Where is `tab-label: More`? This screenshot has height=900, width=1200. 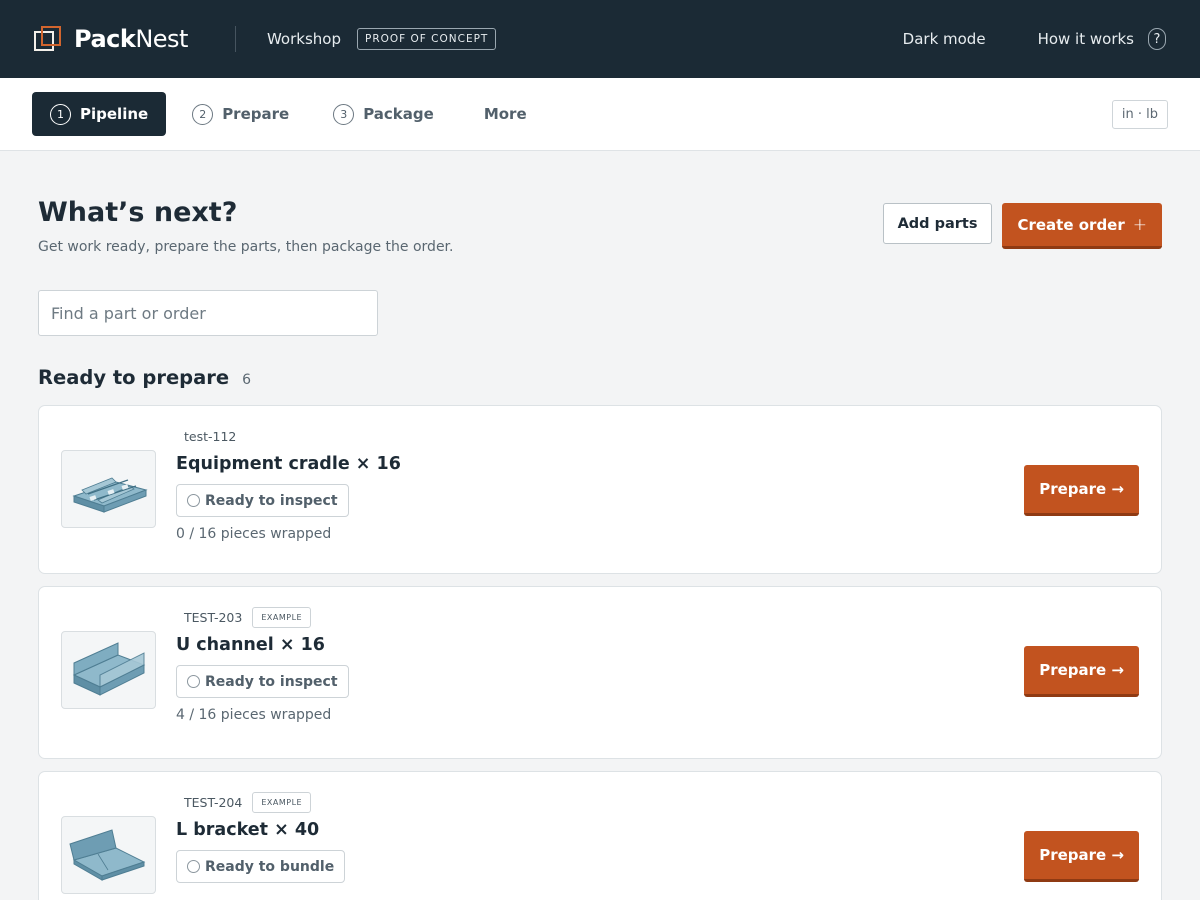 tab-label: More is located at coordinates (505, 114).